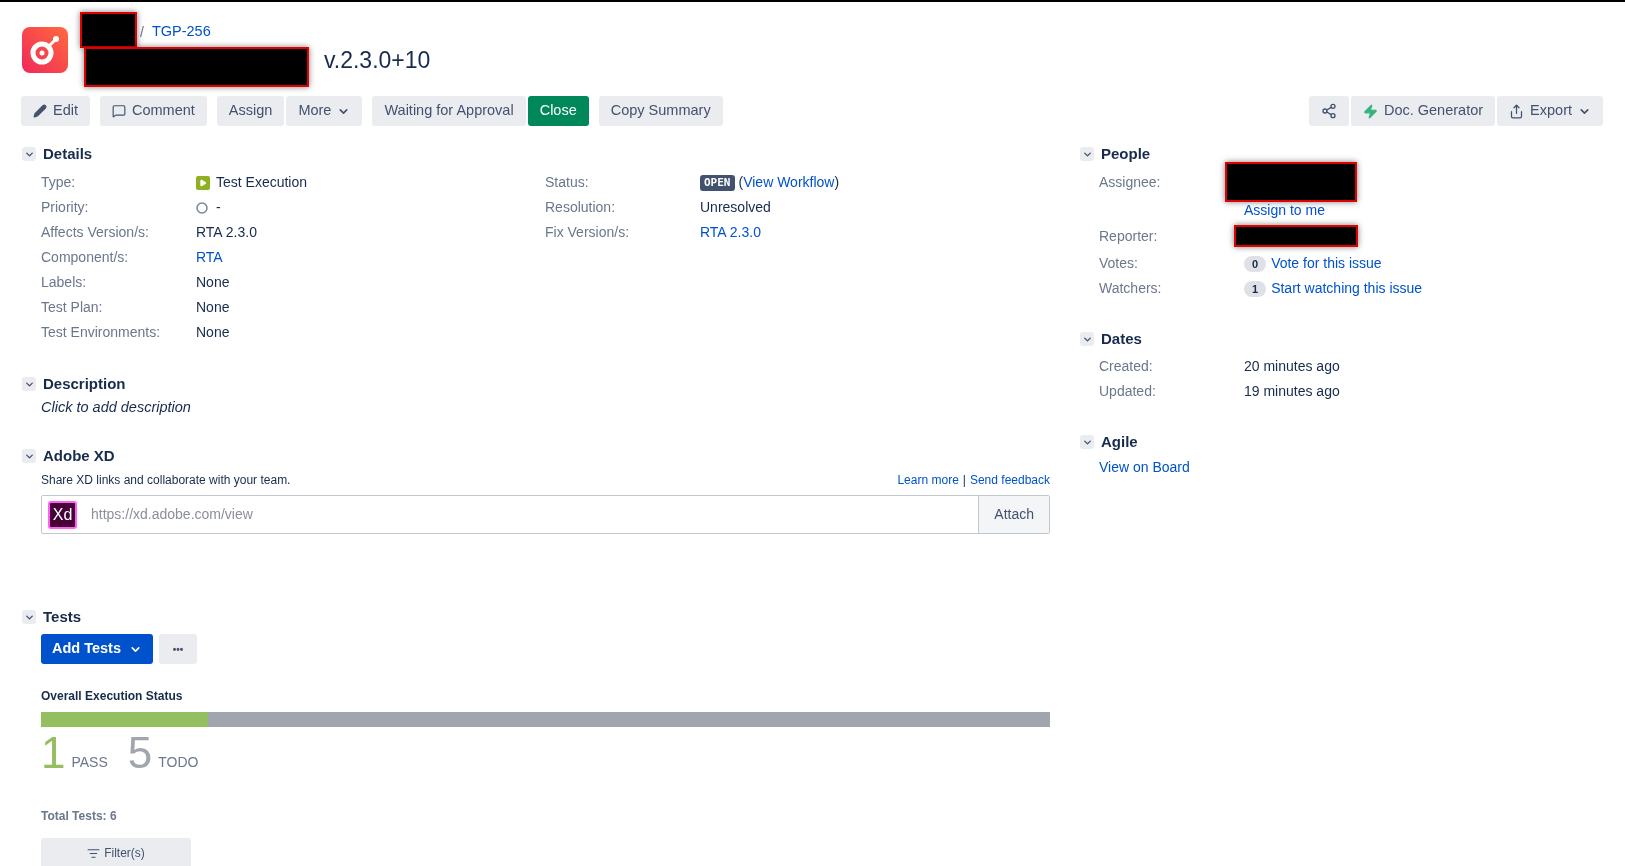  I want to click on toolbar-button: Doc. Generator, so click(1423, 111).